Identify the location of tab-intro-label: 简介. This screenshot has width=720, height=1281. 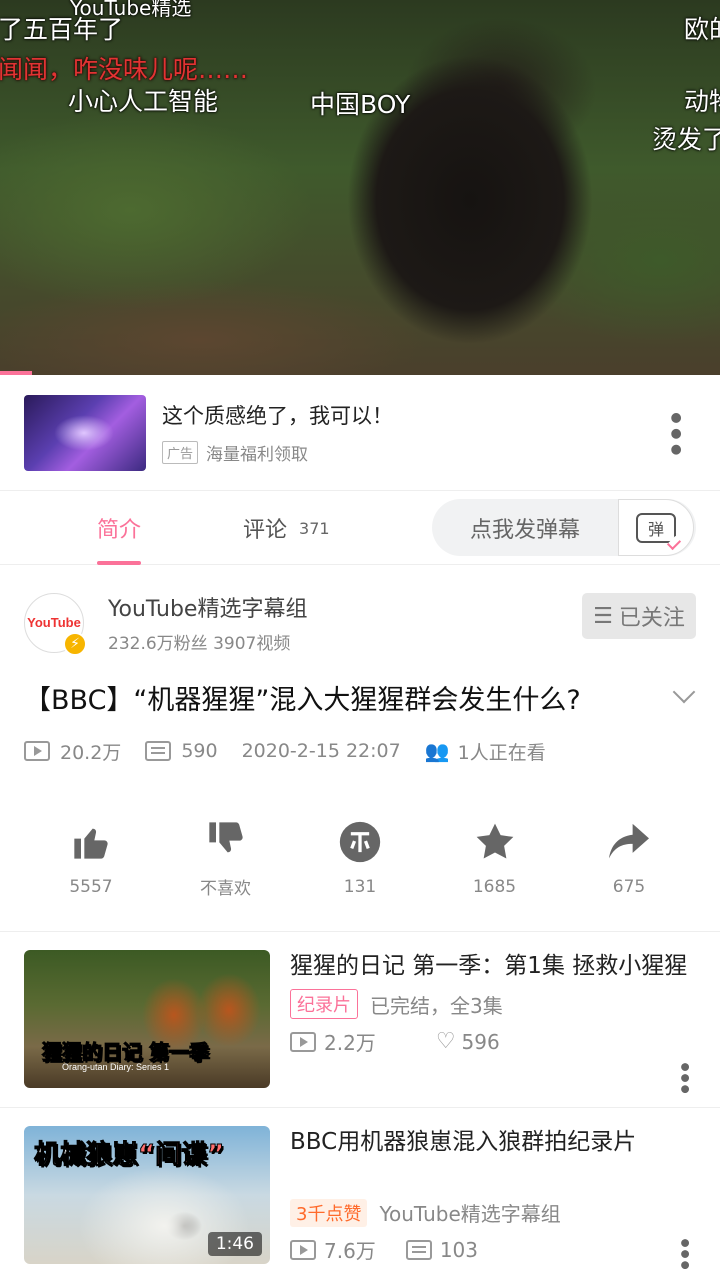
(119, 530).